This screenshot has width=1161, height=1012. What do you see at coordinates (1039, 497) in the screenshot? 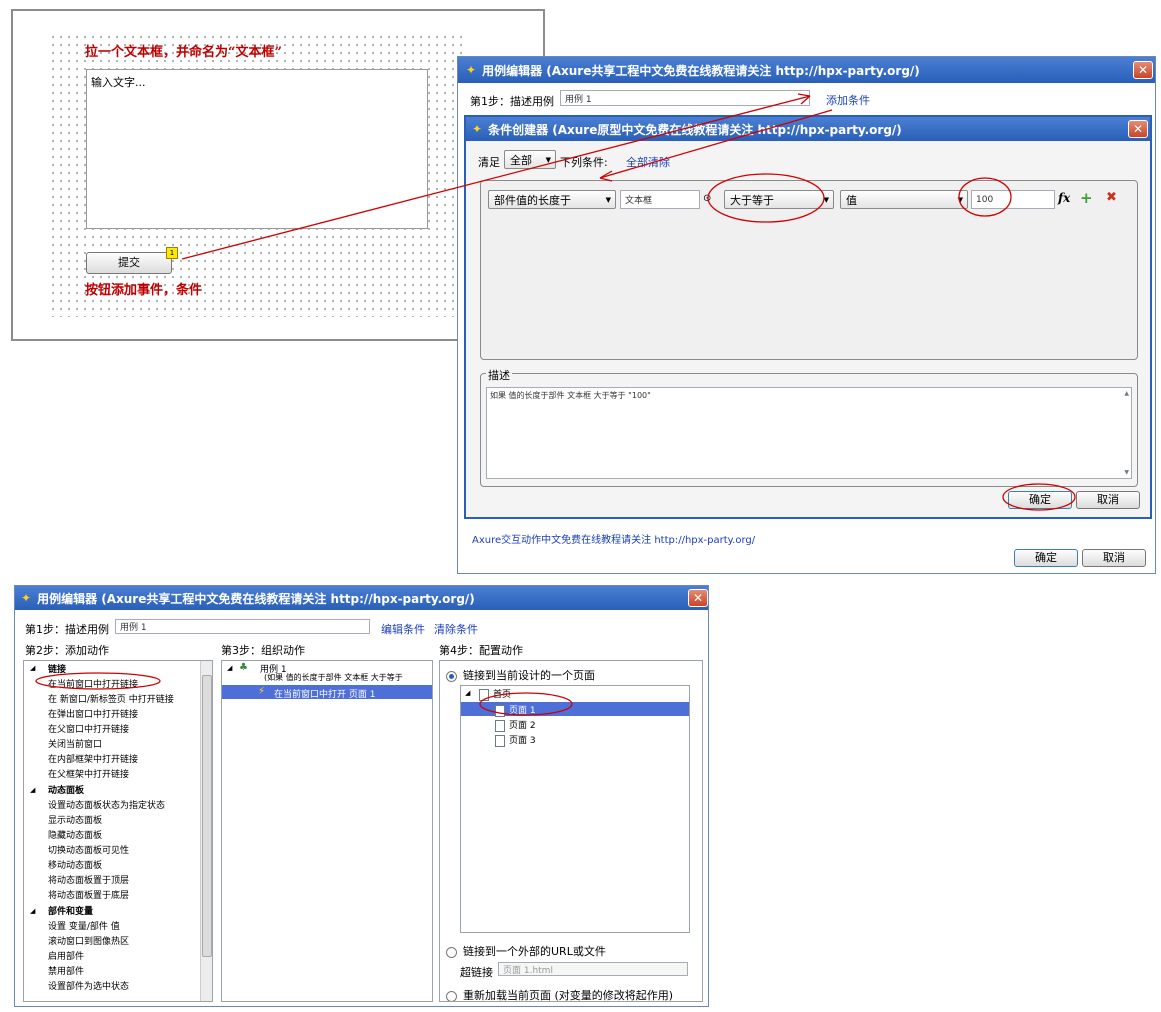
I see `circle-ok` at bounding box center [1039, 497].